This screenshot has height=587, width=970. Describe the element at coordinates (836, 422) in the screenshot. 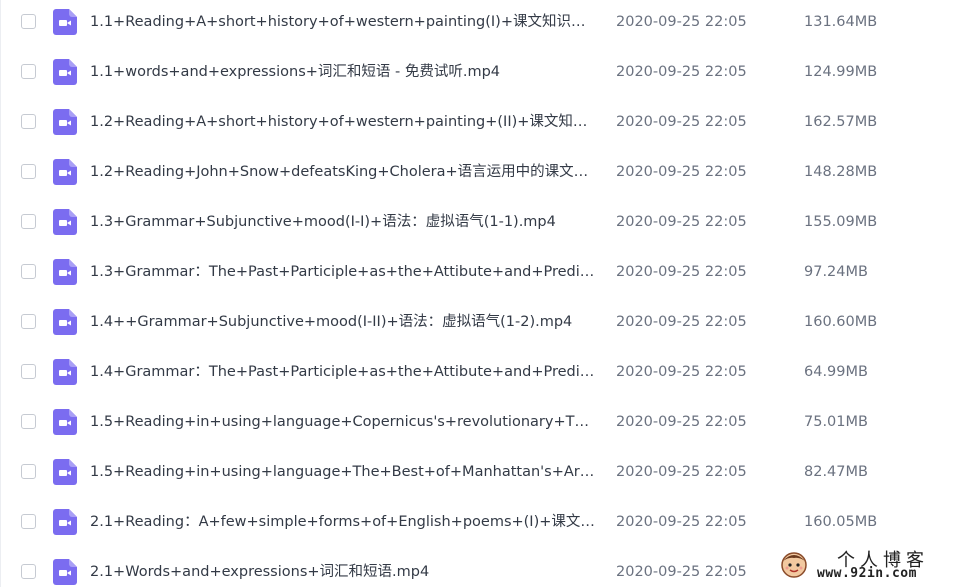

I see `file-size: 75.01MB` at that location.